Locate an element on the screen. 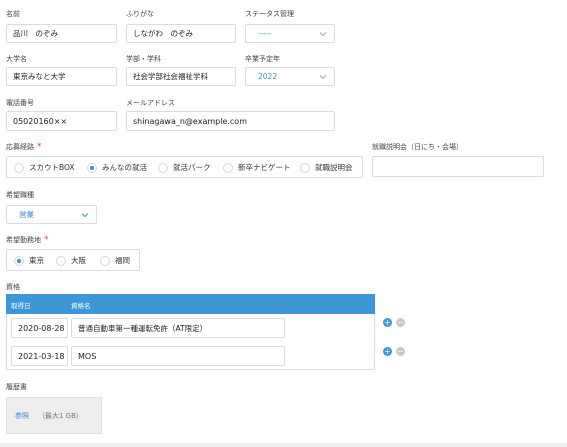  browse-link: 参照 is located at coordinates (22, 416).